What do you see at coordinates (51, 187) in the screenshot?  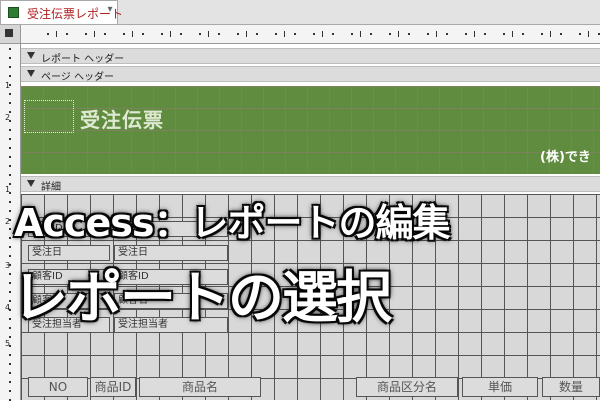 I see `detail-label: 詳細` at bounding box center [51, 187].